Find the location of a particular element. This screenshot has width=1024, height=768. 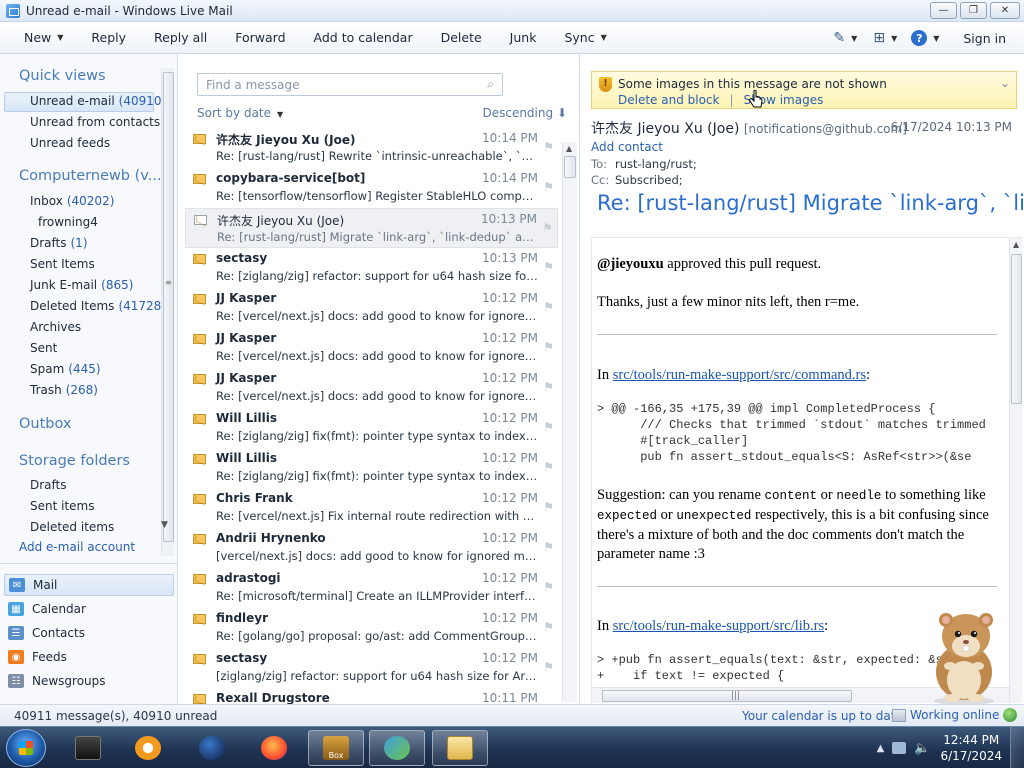

paintbrush-icon: ✎ ▼ is located at coordinates (845, 38).